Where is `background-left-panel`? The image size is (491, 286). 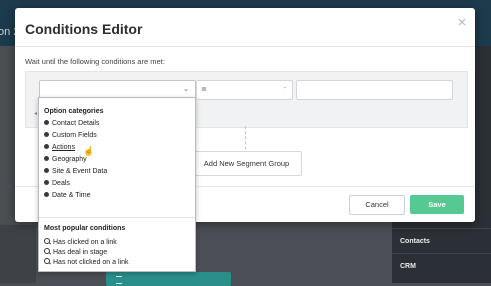
background-left-panel is located at coordinates (18, 254).